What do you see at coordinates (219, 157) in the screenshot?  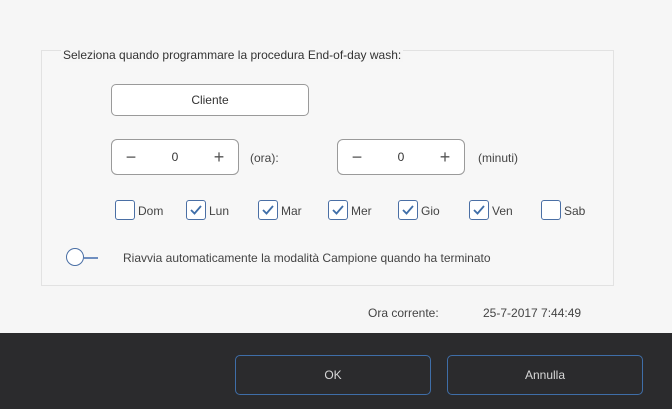 I see `hours-increment-button: +` at bounding box center [219, 157].